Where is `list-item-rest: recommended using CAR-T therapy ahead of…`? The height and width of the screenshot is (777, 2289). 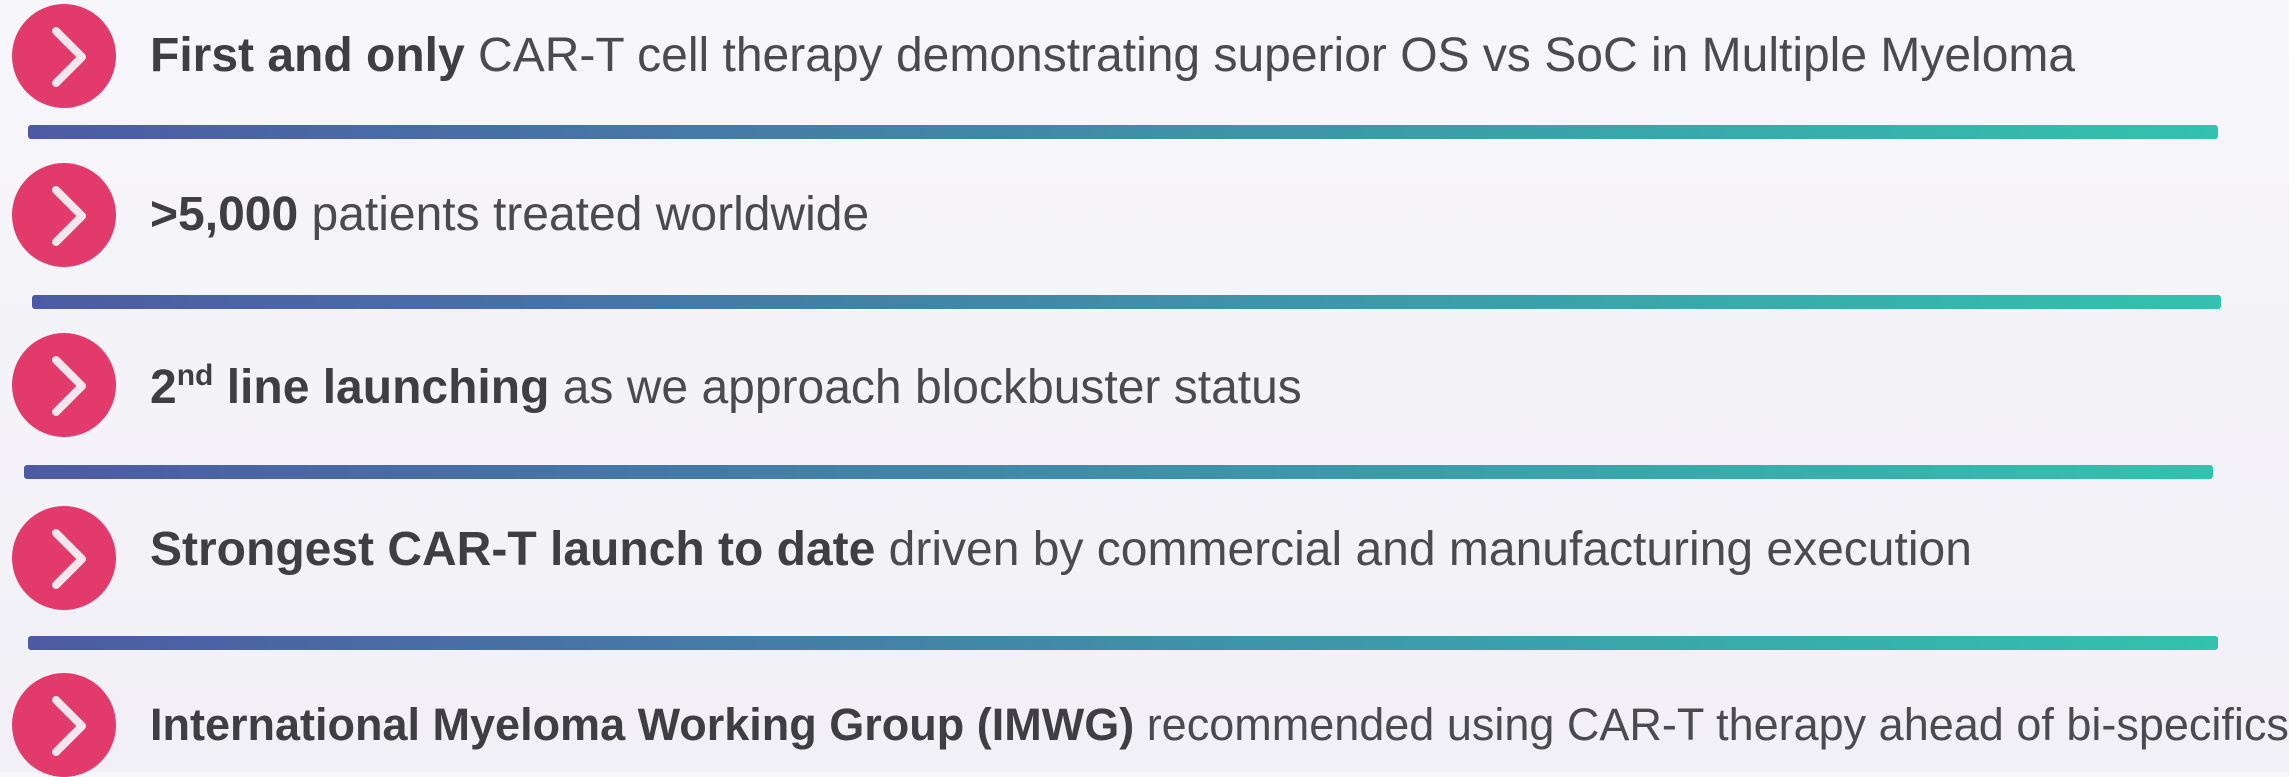 list-item-rest: recommended using CAR-T therapy ahead of… is located at coordinates (1711, 724).